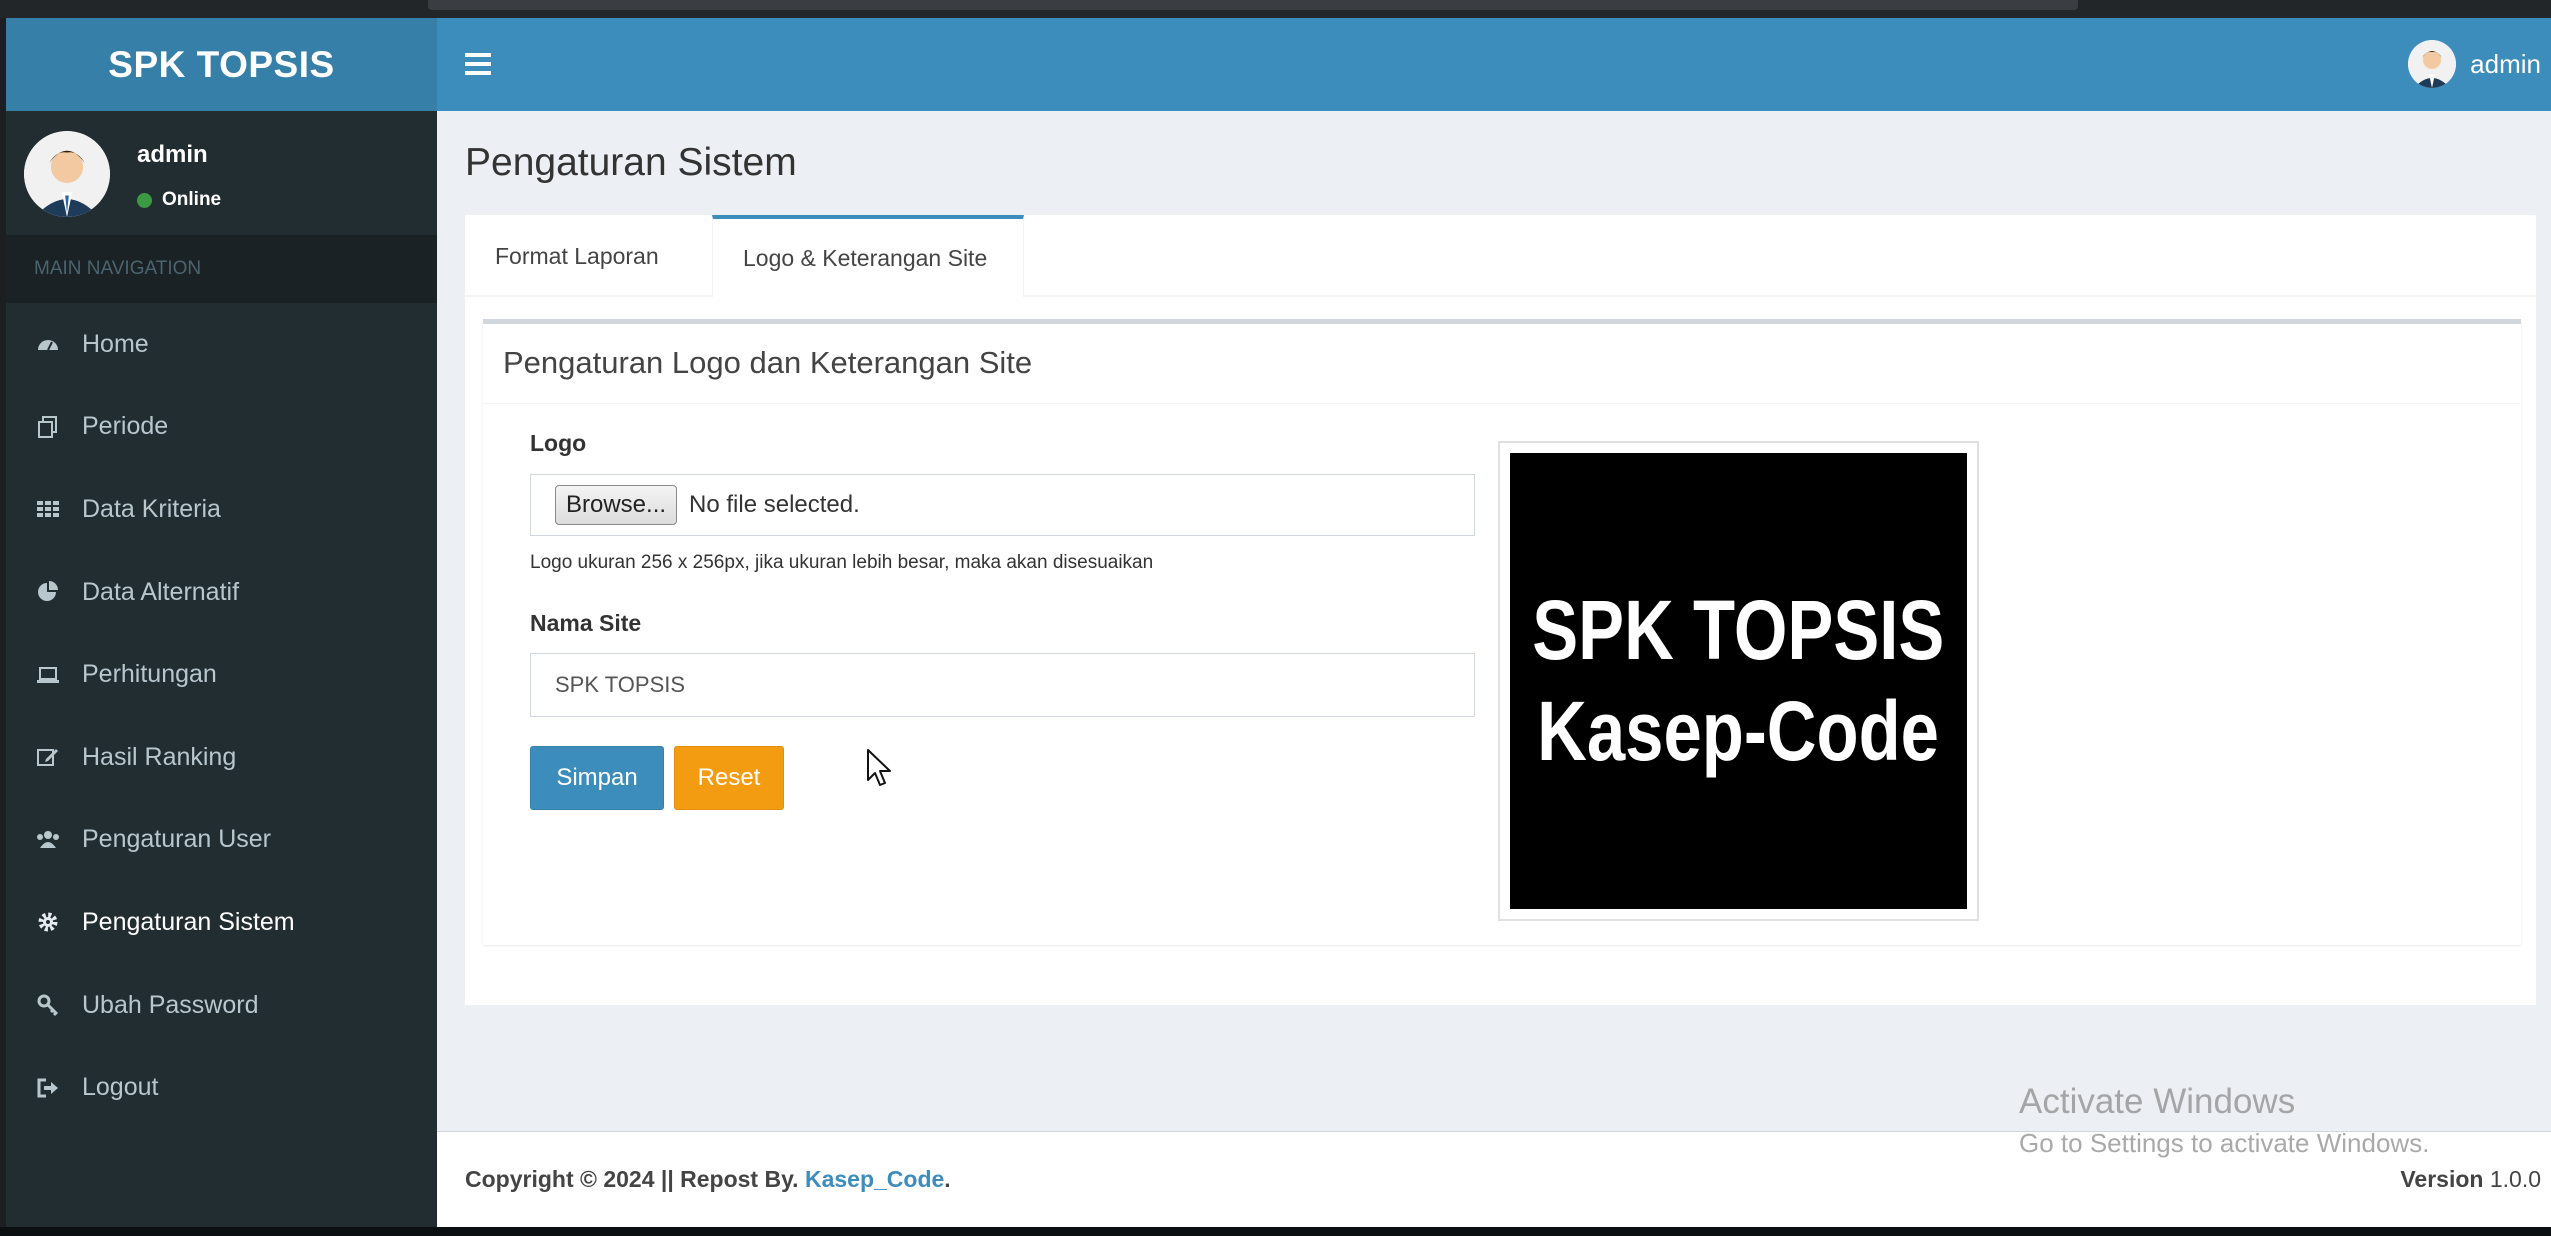  What do you see at coordinates (48, 757) in the screenshot?
I see `edit-icon` at bounding box center [48, 757].